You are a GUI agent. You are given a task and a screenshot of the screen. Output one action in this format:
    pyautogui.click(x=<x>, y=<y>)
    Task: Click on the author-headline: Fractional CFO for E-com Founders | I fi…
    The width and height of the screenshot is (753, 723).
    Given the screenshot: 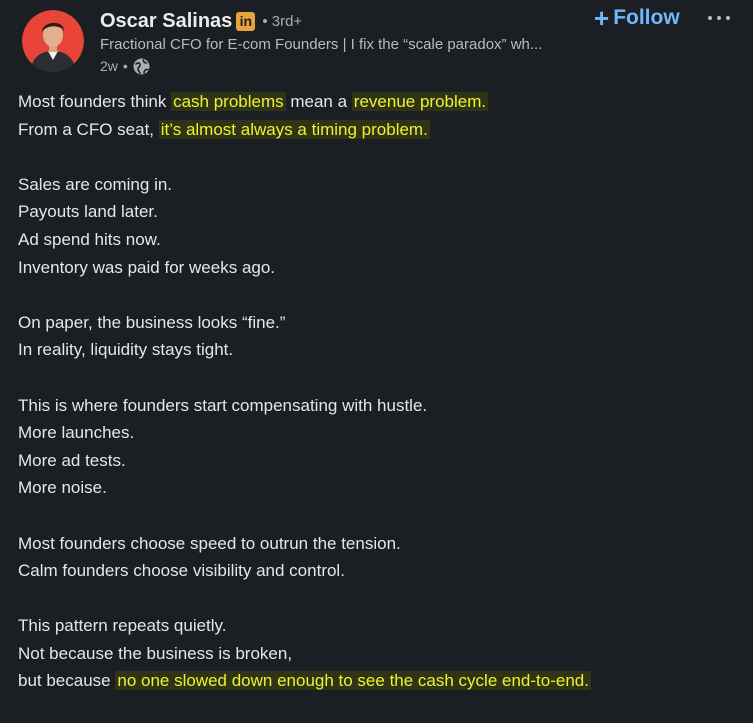 What is the action you would take?
    pyautogui.click(x=339, y=44)
    